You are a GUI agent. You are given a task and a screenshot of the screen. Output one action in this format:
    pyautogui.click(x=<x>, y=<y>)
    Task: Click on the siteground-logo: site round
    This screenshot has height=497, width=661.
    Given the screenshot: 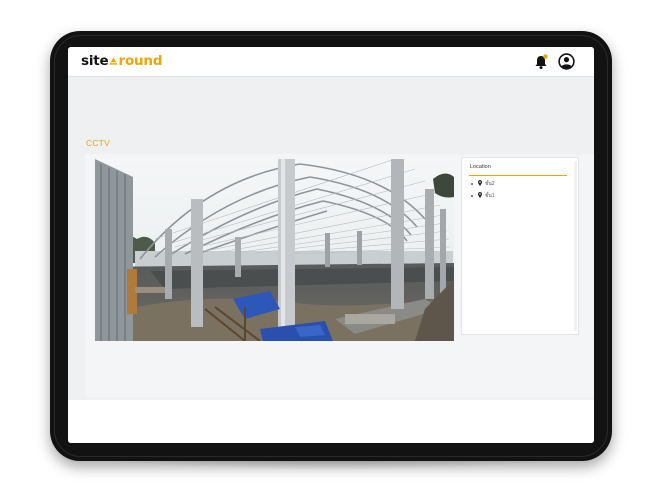 What is the action you would take?
    pyautogui.click(x=122, y=61)
    